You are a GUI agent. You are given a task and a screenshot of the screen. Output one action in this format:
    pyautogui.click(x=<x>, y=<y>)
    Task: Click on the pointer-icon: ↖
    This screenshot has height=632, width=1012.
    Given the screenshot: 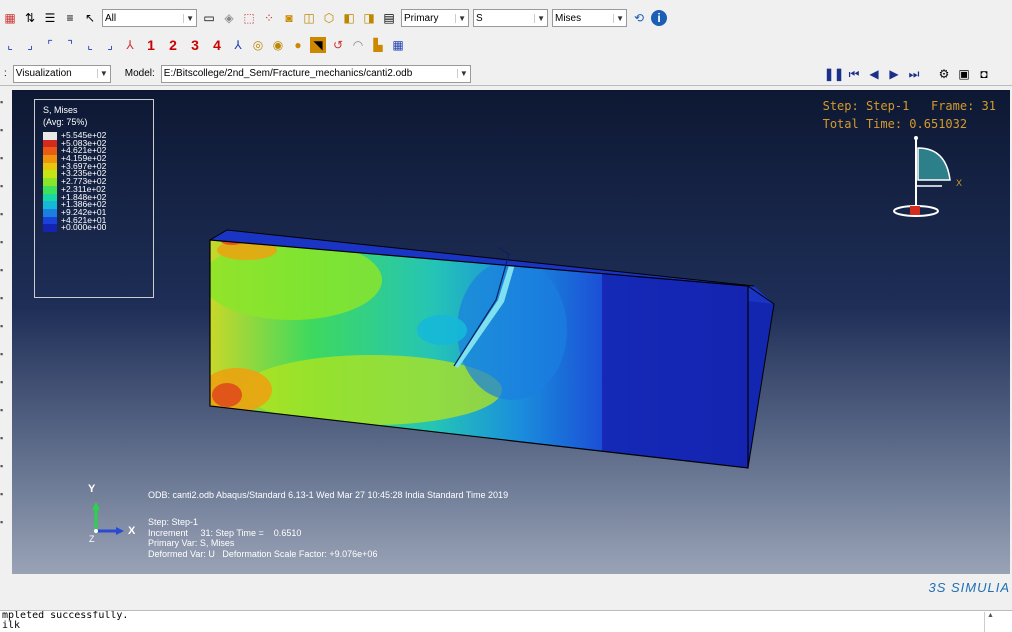 What is the action you would take?
    pyautogui.click(x=90, y=18)
    